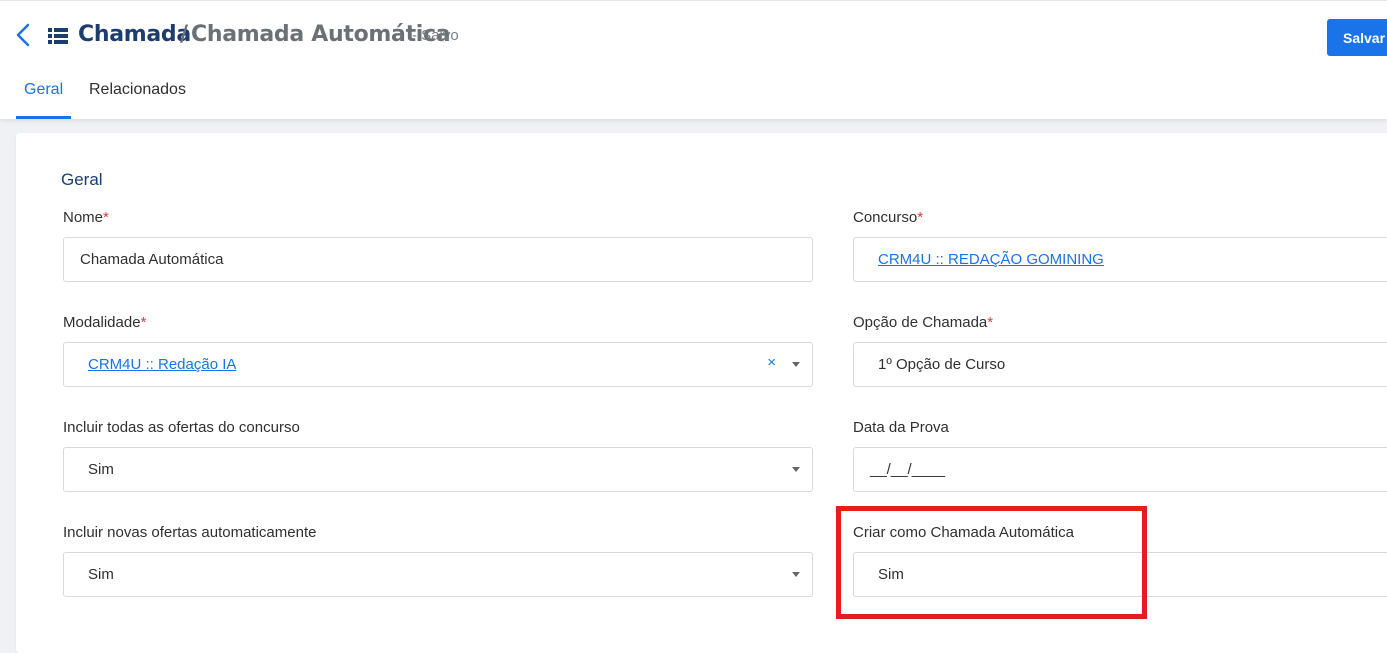  I want to click on active-tab-indicator, so click(43, 117).